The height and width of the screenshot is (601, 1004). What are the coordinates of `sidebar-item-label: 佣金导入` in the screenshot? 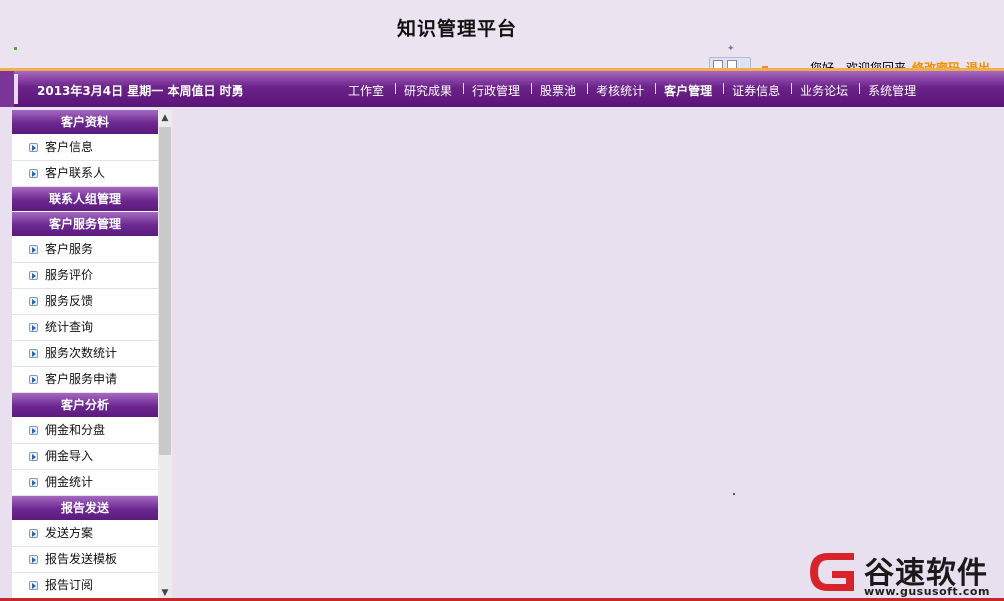 It's located at (69, 456).